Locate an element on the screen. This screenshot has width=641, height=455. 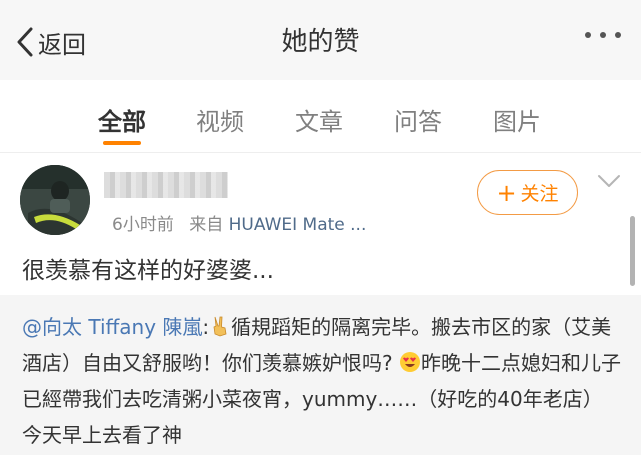
follow-label: 关注 is located at coordinates (539, 194).